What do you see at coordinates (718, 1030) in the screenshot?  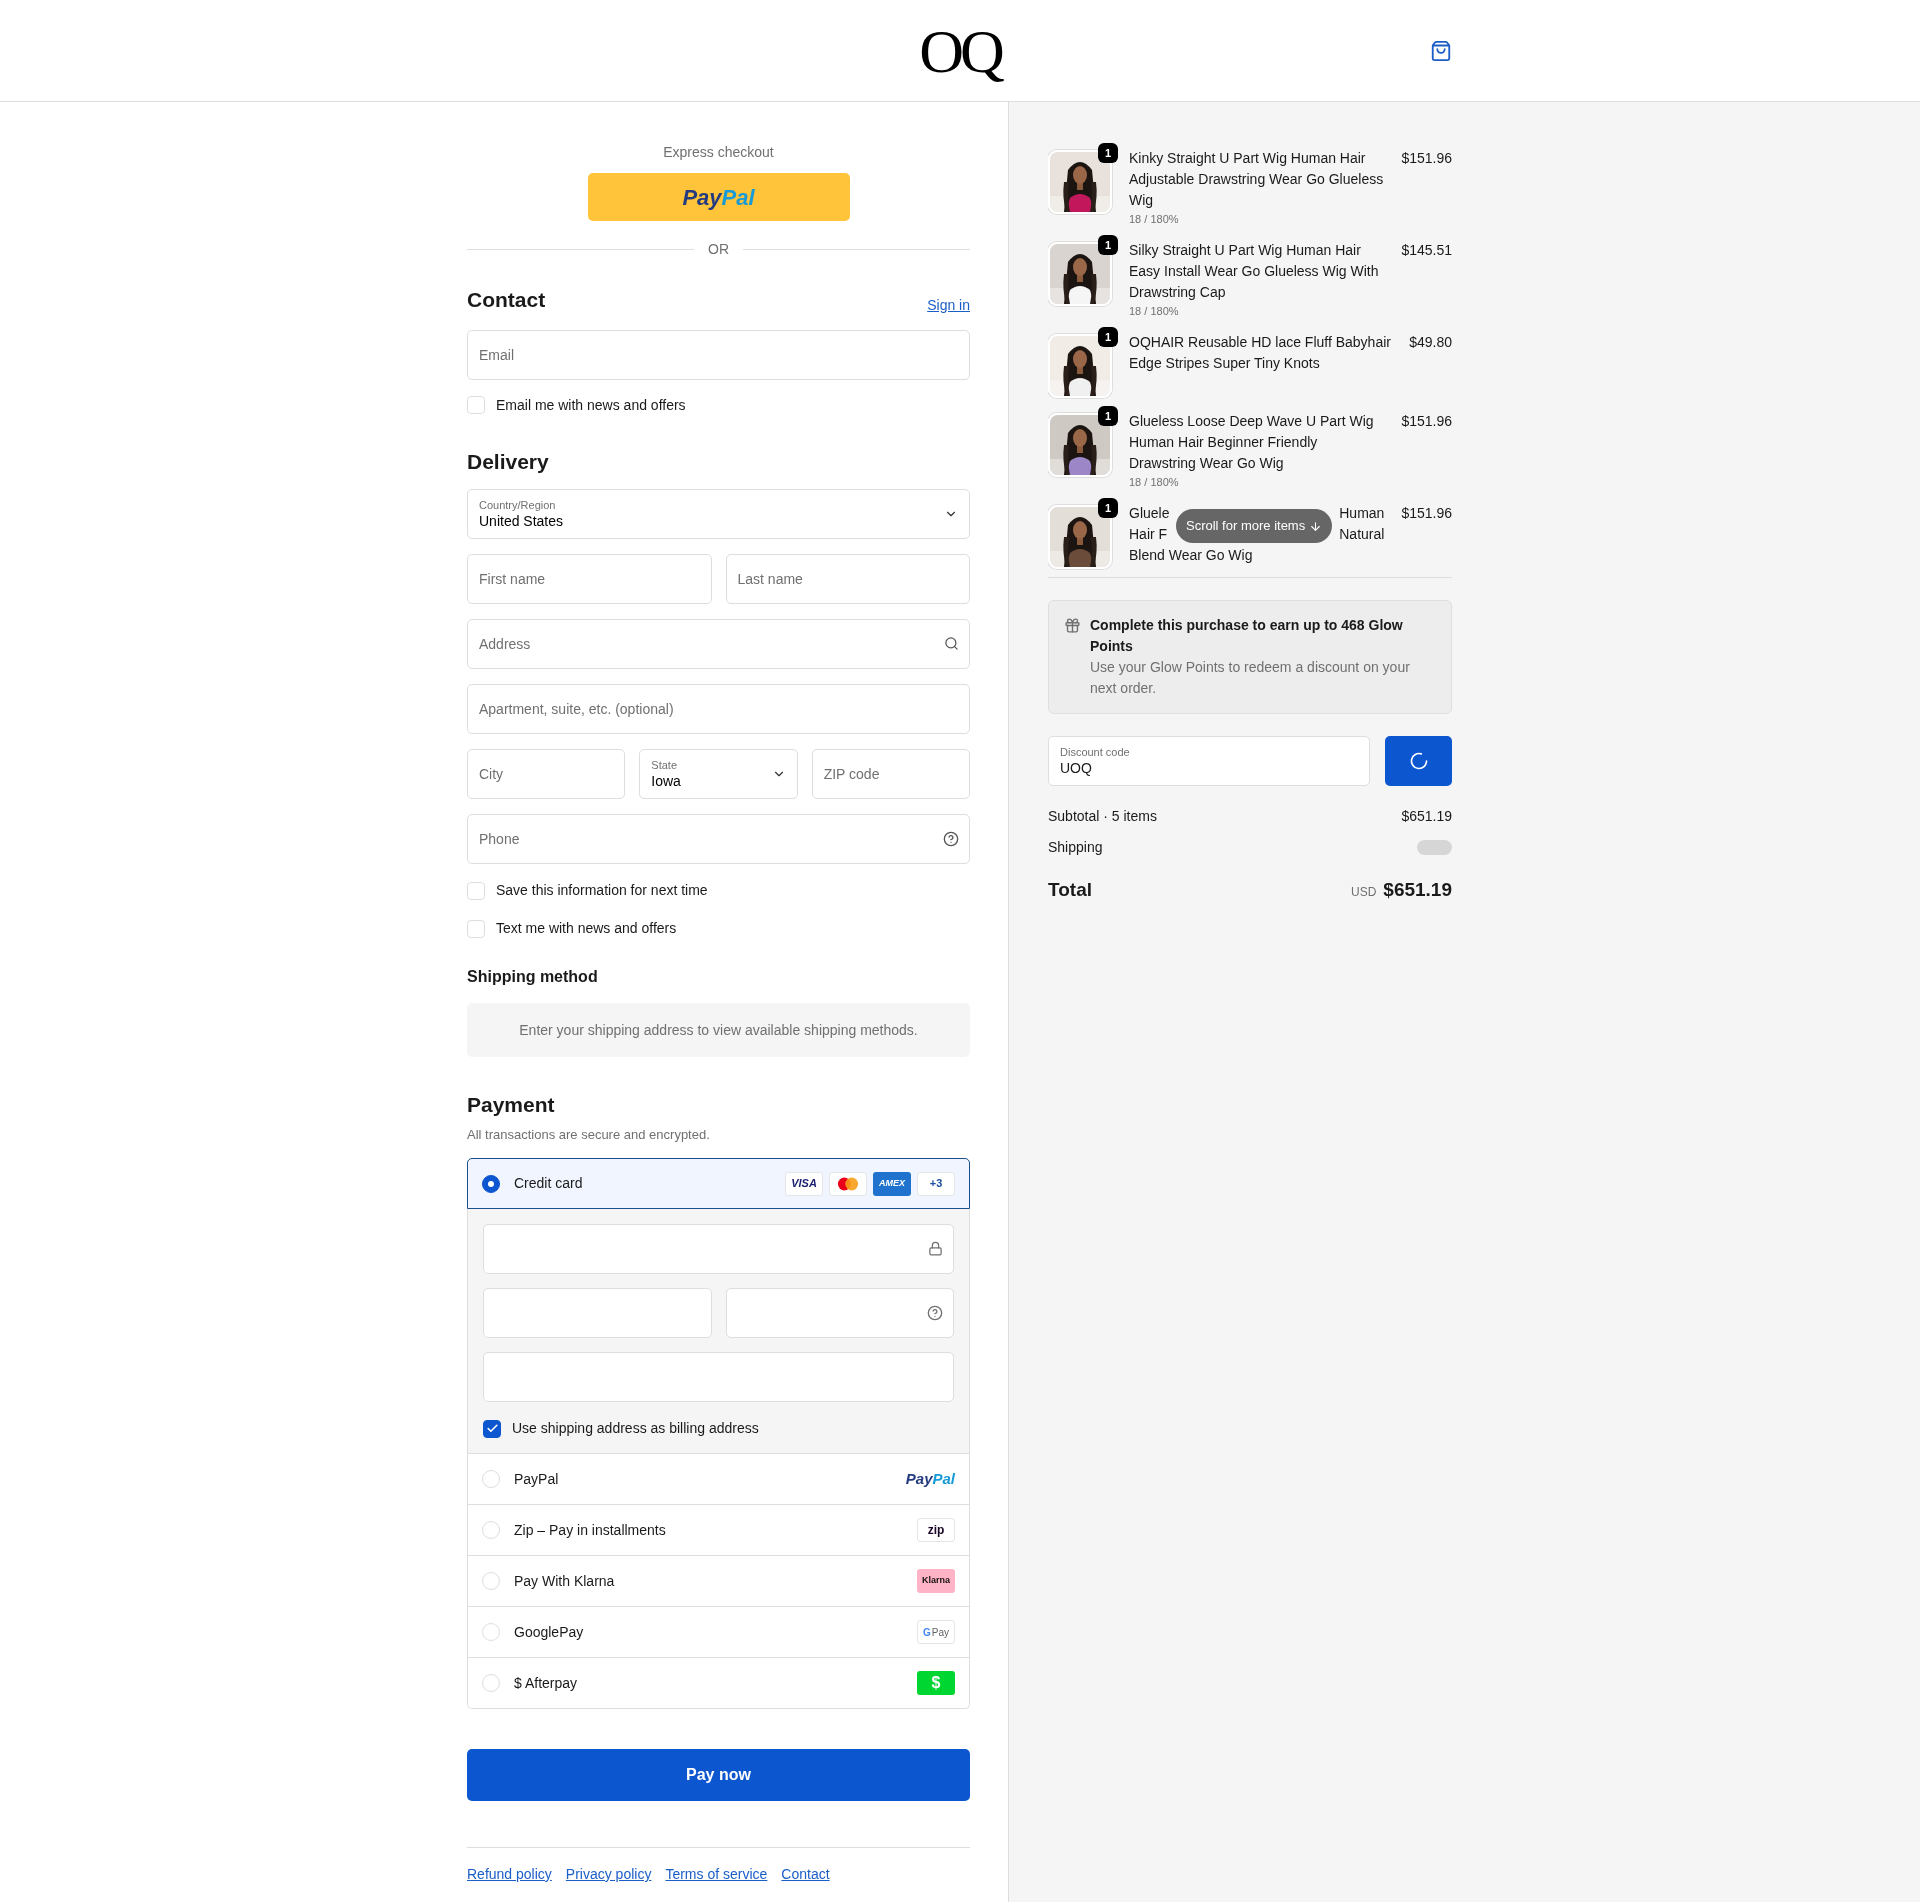 I see `shipping-notice: Enter your shipping address to view available shipping methods.` at bounding box center [718, 1030].